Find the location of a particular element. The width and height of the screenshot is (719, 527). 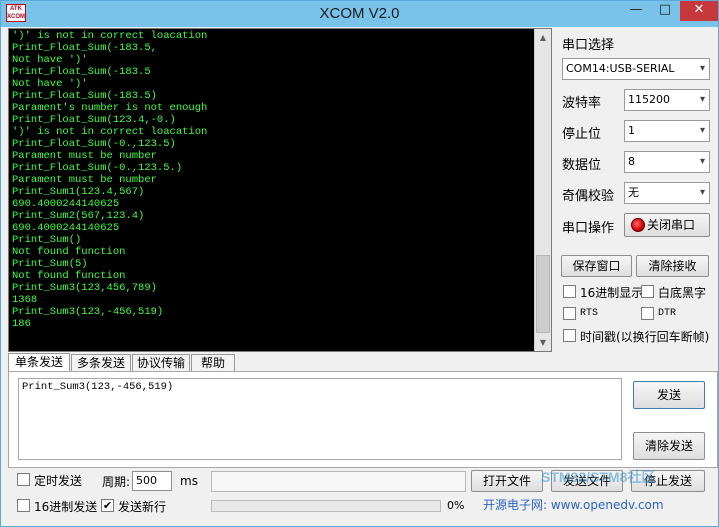

send-newline-label: 发送新行 is located at coordinates (142, 507).